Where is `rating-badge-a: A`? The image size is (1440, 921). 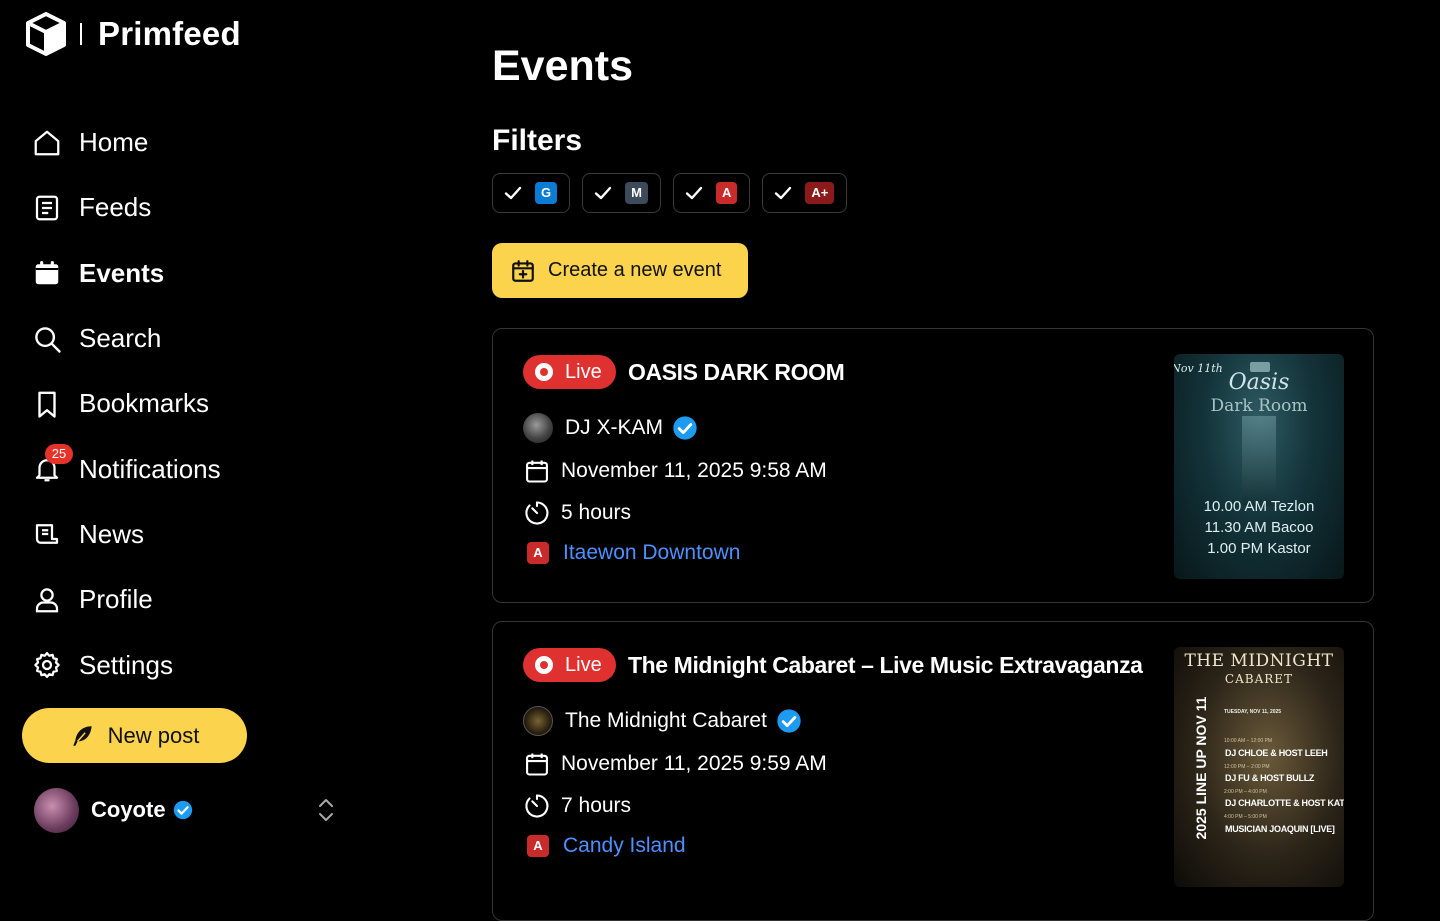
rating-badge-a: A is located at coordinates (726, 193).